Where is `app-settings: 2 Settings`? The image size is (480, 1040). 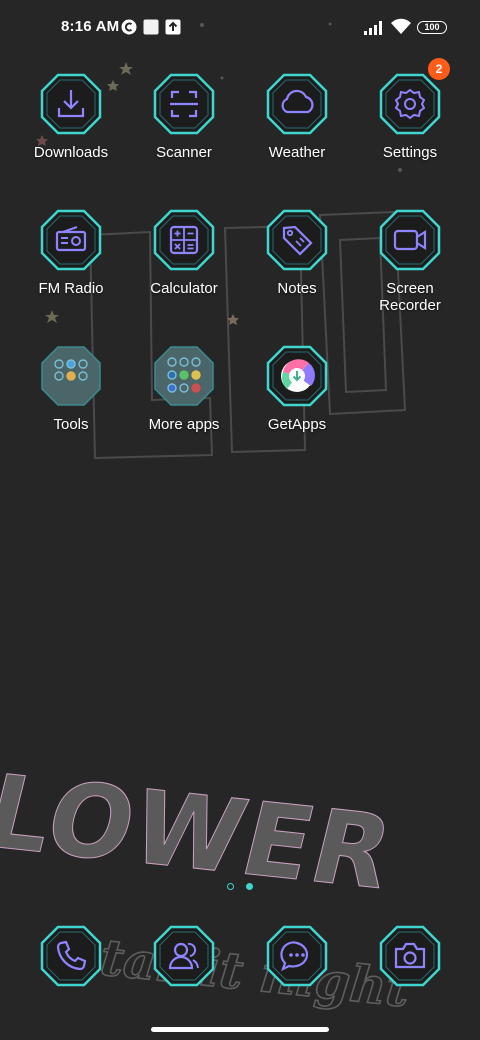 app-settings: 2 Settings is located at coordinates (410, 109).